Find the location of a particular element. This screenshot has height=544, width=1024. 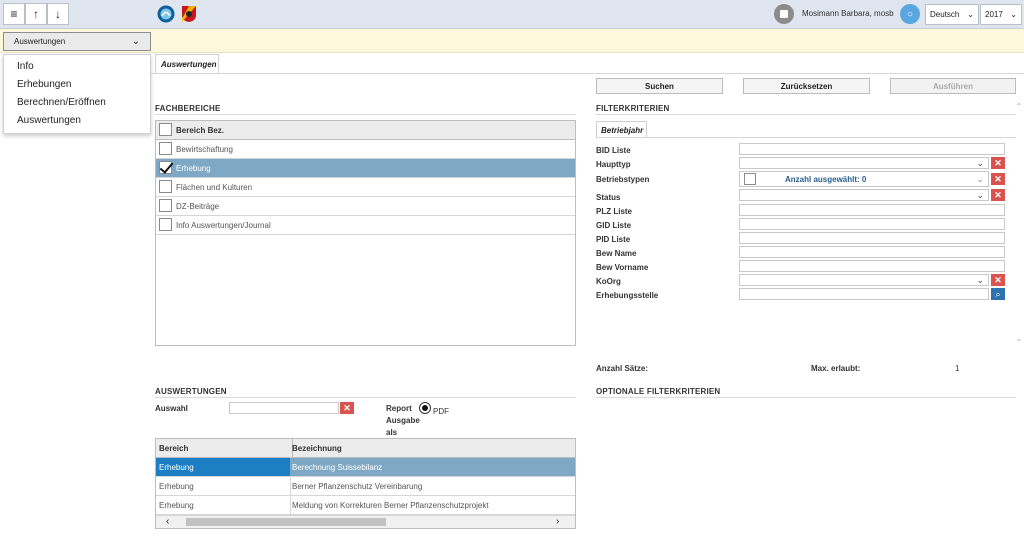

koorg-label: KoOrg is located at coordinates (608, 281).